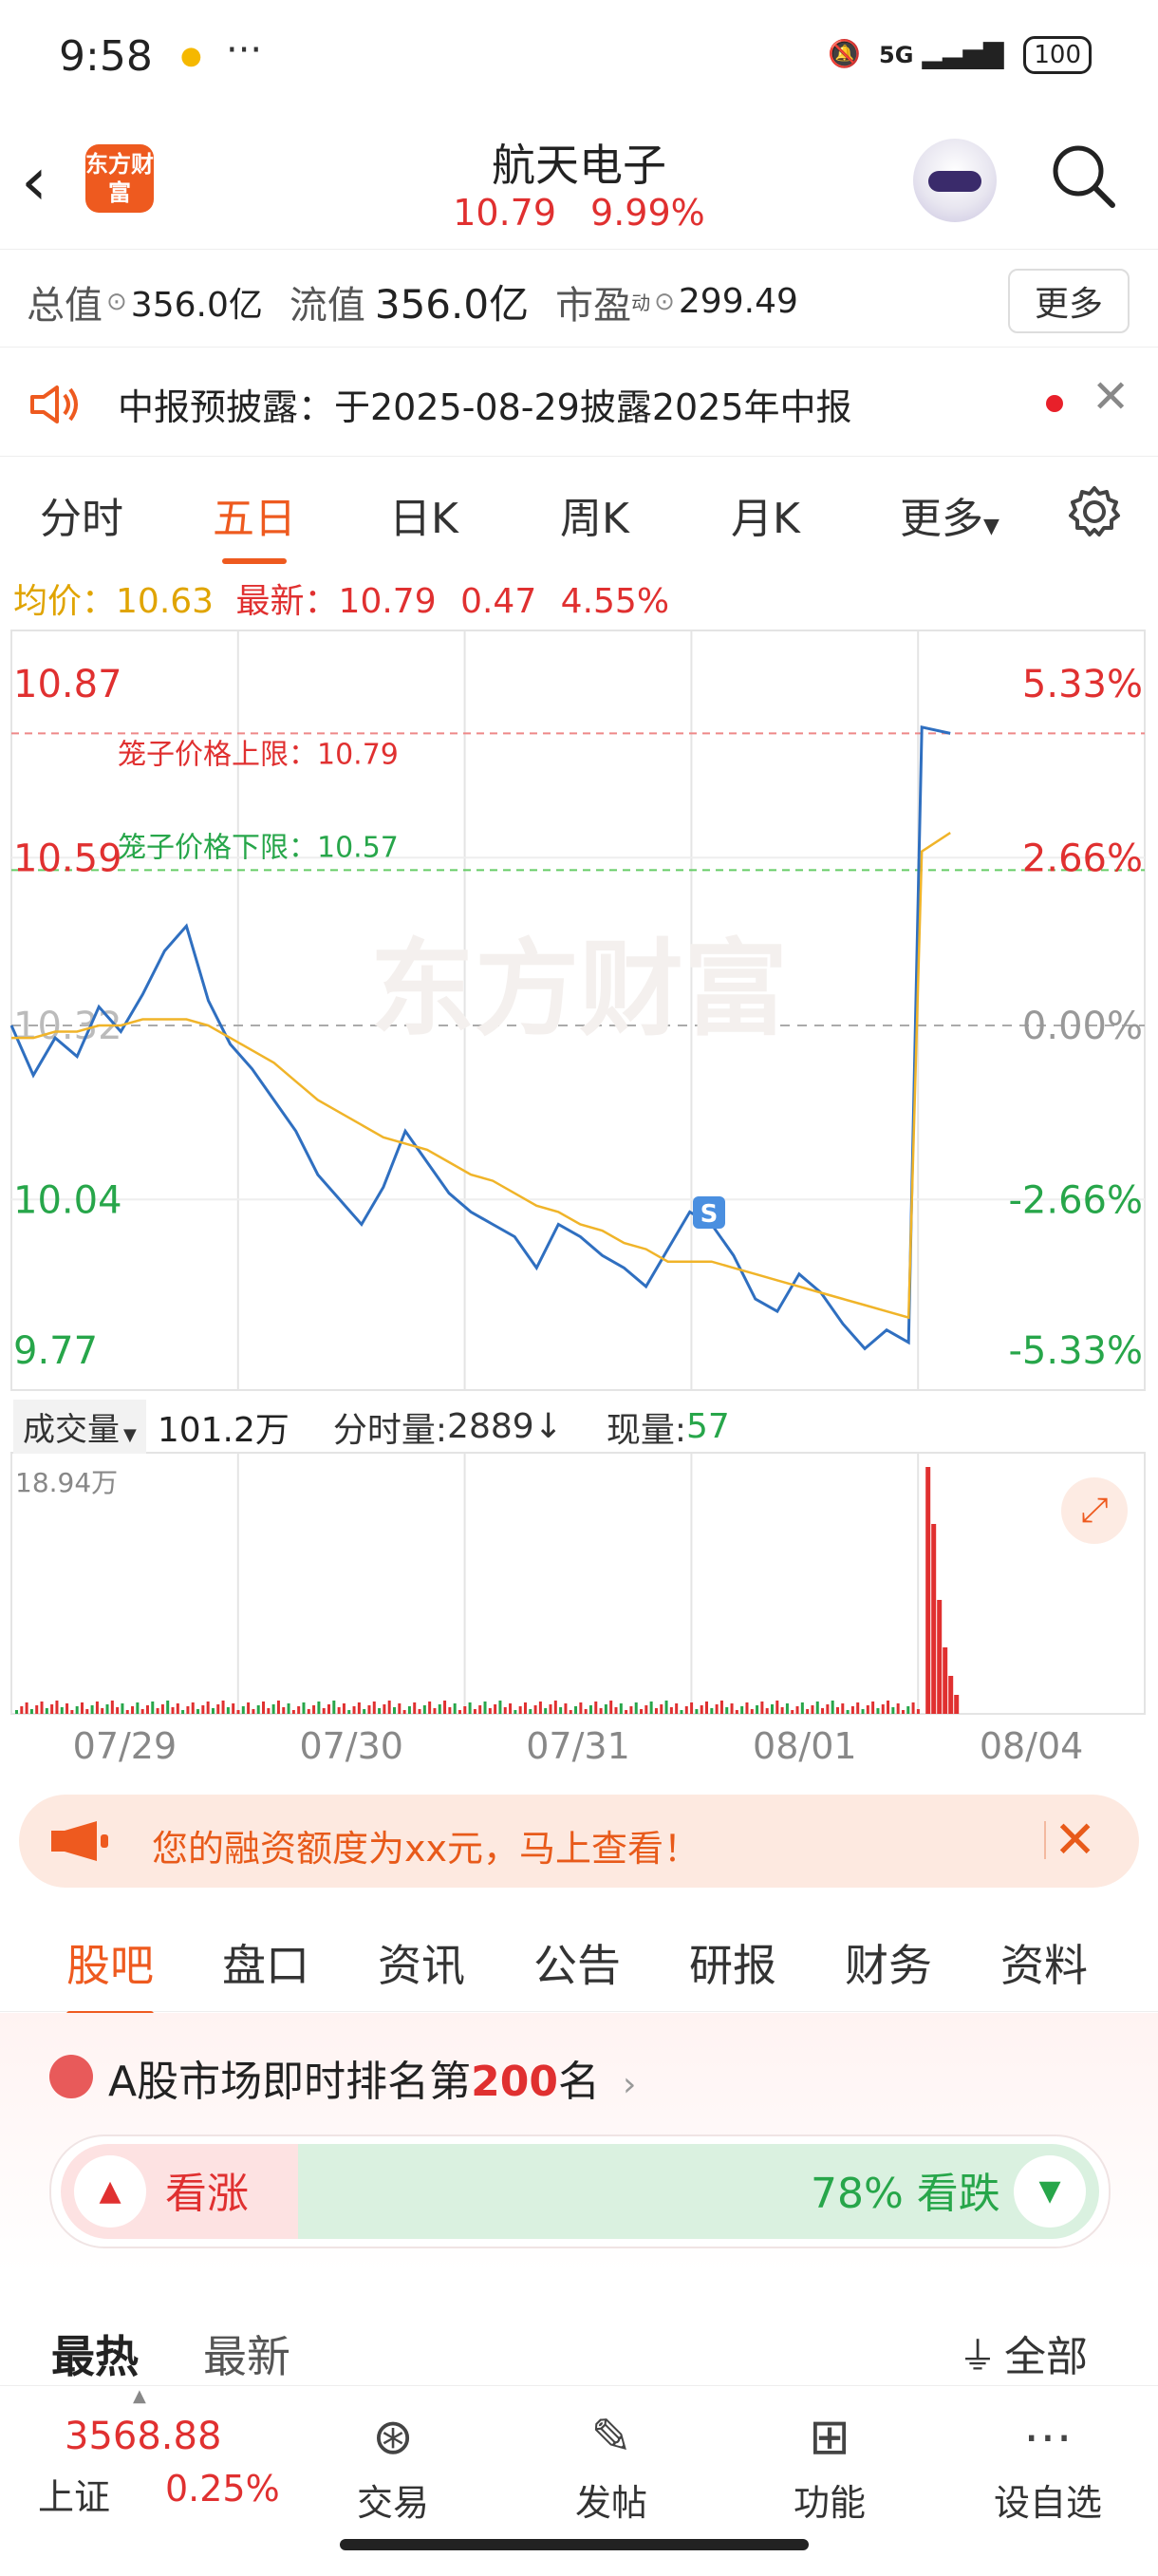 The width and height of the screenshot is (1158, 2576). What do you see at coordinates (732, 1962) in the screenshot?
I see `tab-research: 研报` at bounding box center [732, 1962].